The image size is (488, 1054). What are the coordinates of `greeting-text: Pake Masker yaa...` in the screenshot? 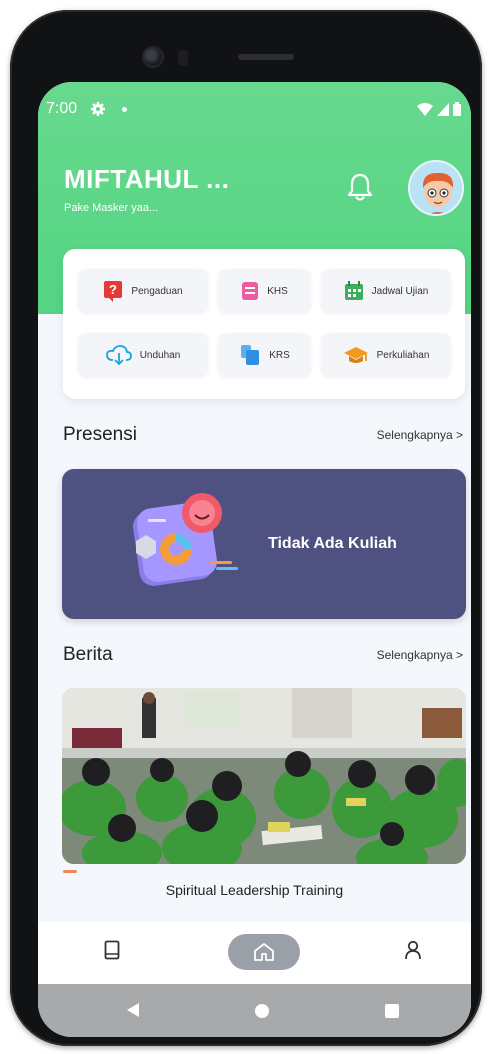 It's located at (111, 208).